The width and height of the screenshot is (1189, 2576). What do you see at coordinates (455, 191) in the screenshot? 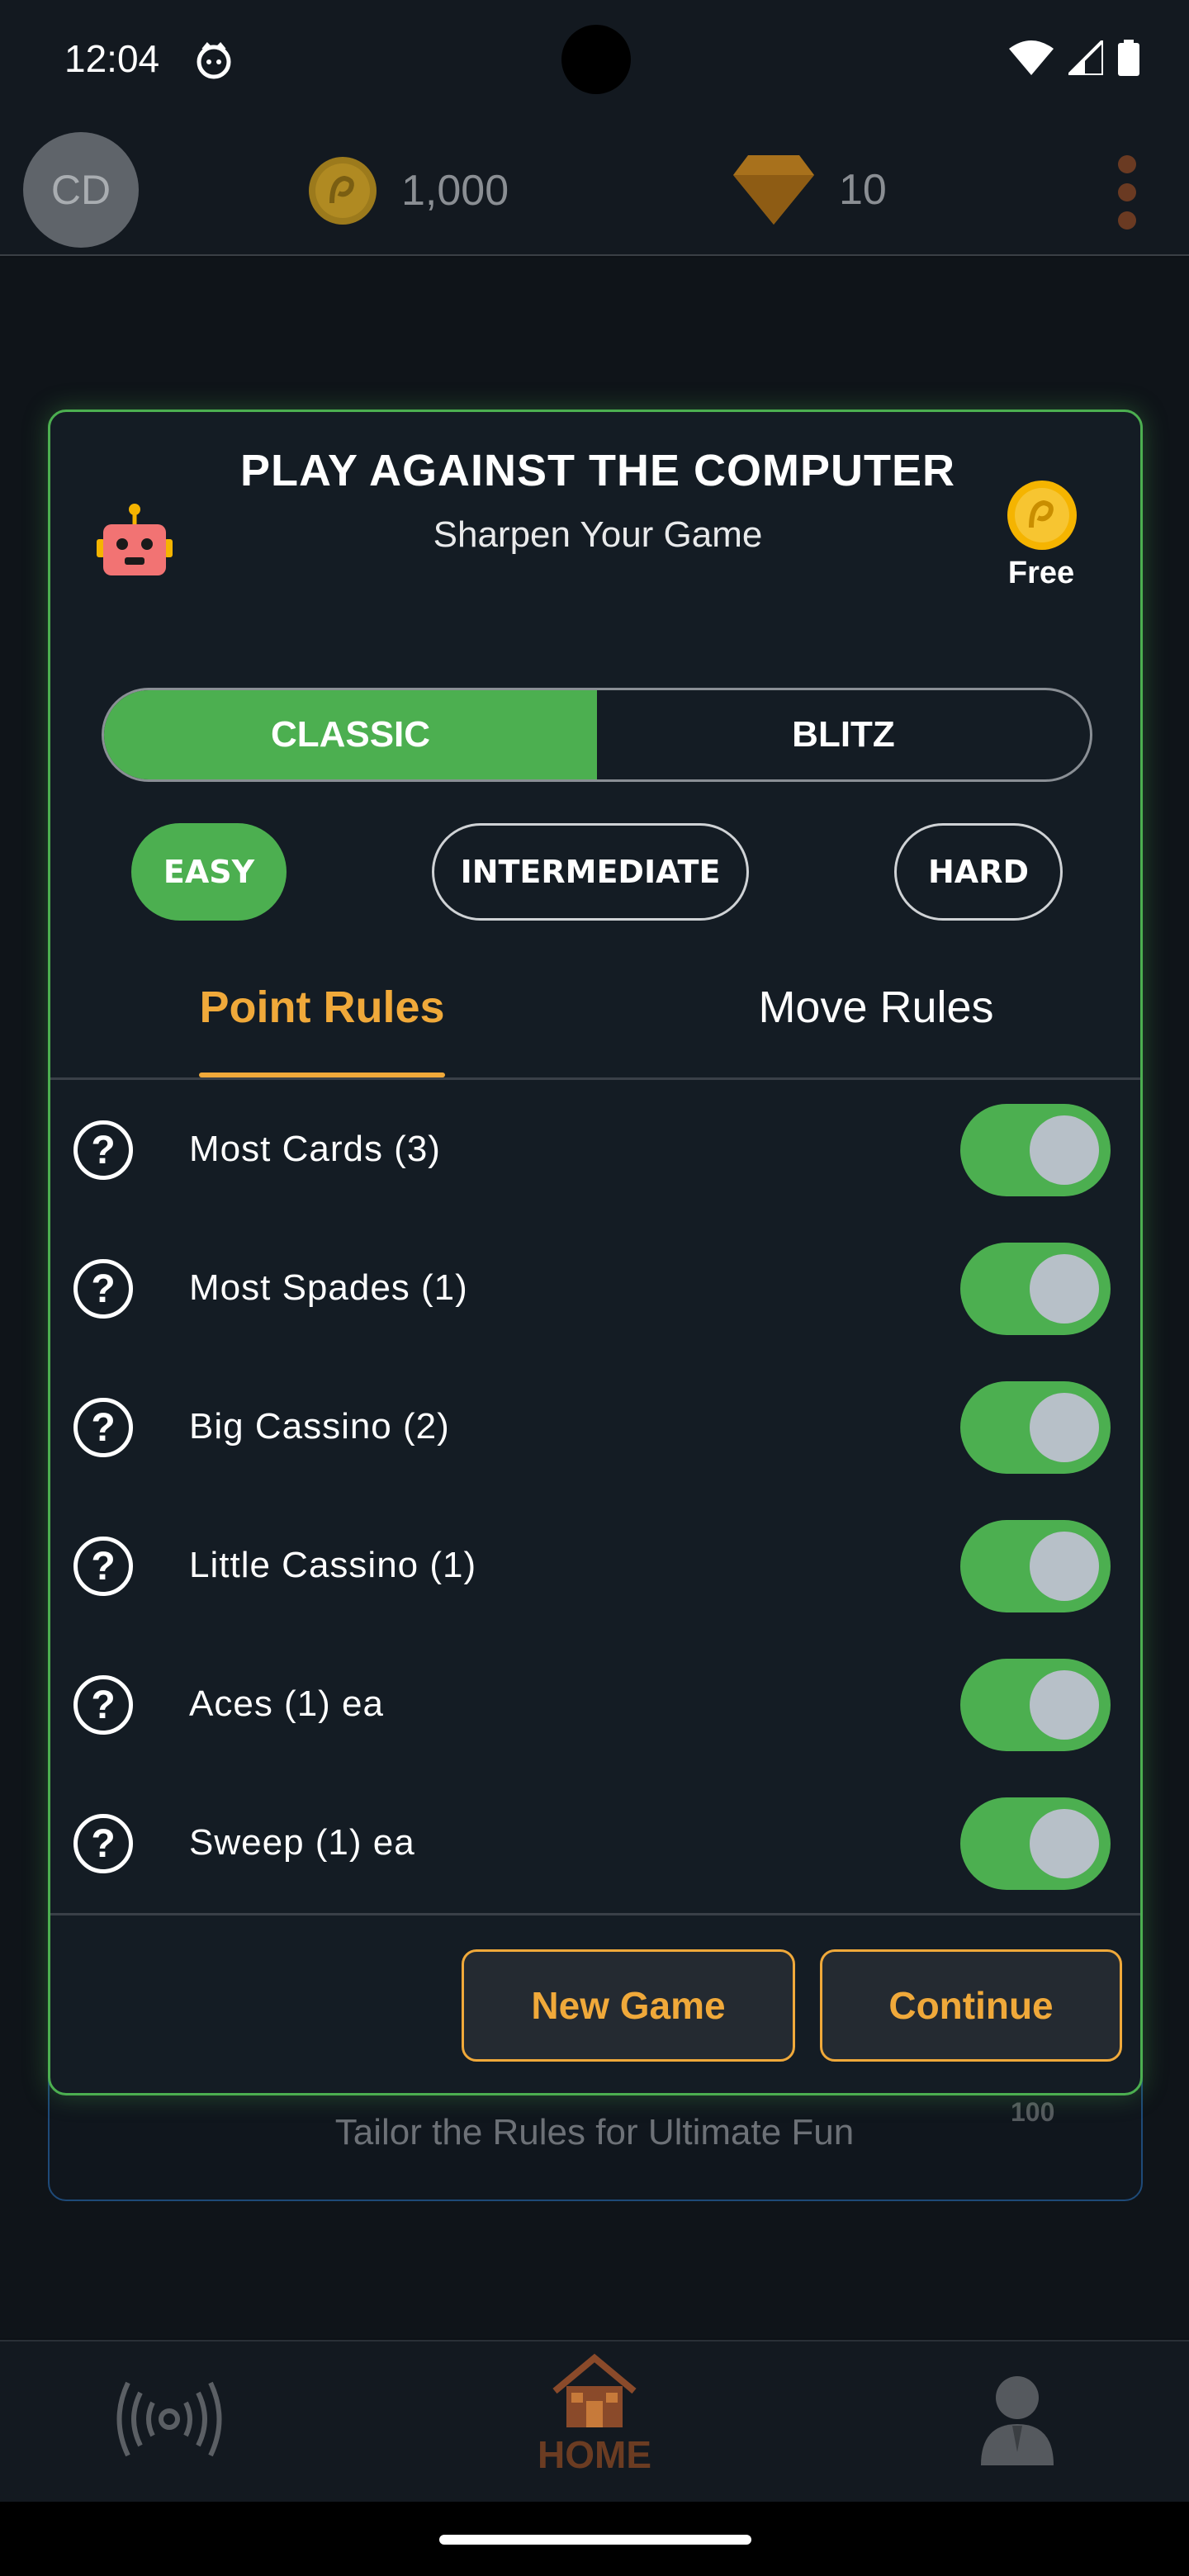
I see `coin-count: 1,000` at bounding box center [455, 191].